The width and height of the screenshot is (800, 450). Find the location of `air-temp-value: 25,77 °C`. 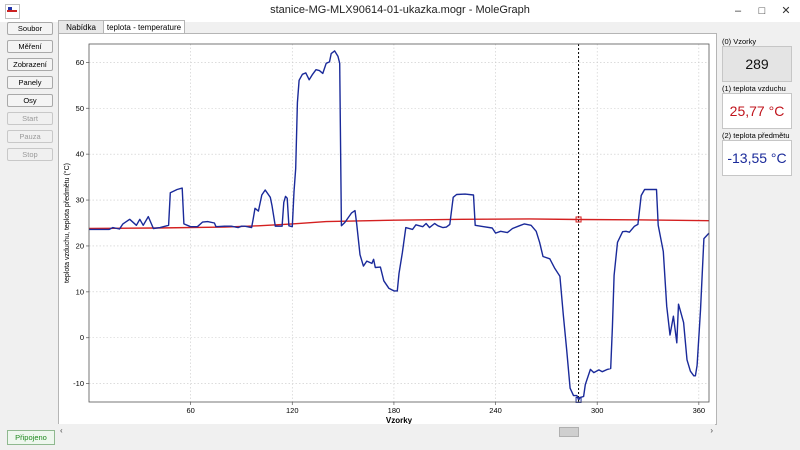

air-temp-value: 25,77 °C is located at coordinates (757, 111).